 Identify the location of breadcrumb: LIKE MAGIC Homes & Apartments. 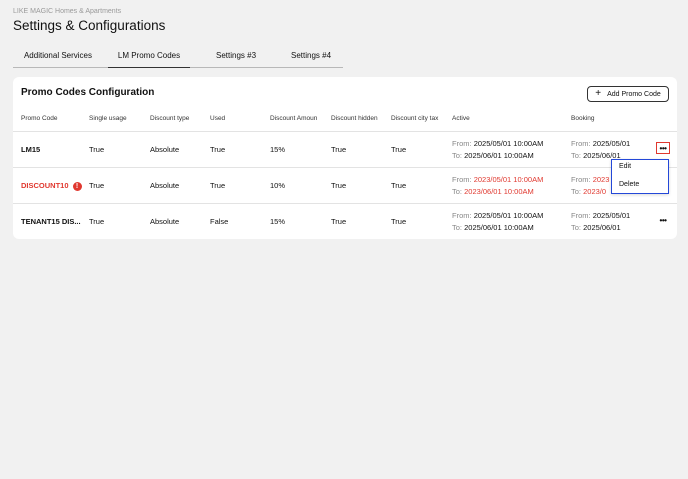
(67, 11).